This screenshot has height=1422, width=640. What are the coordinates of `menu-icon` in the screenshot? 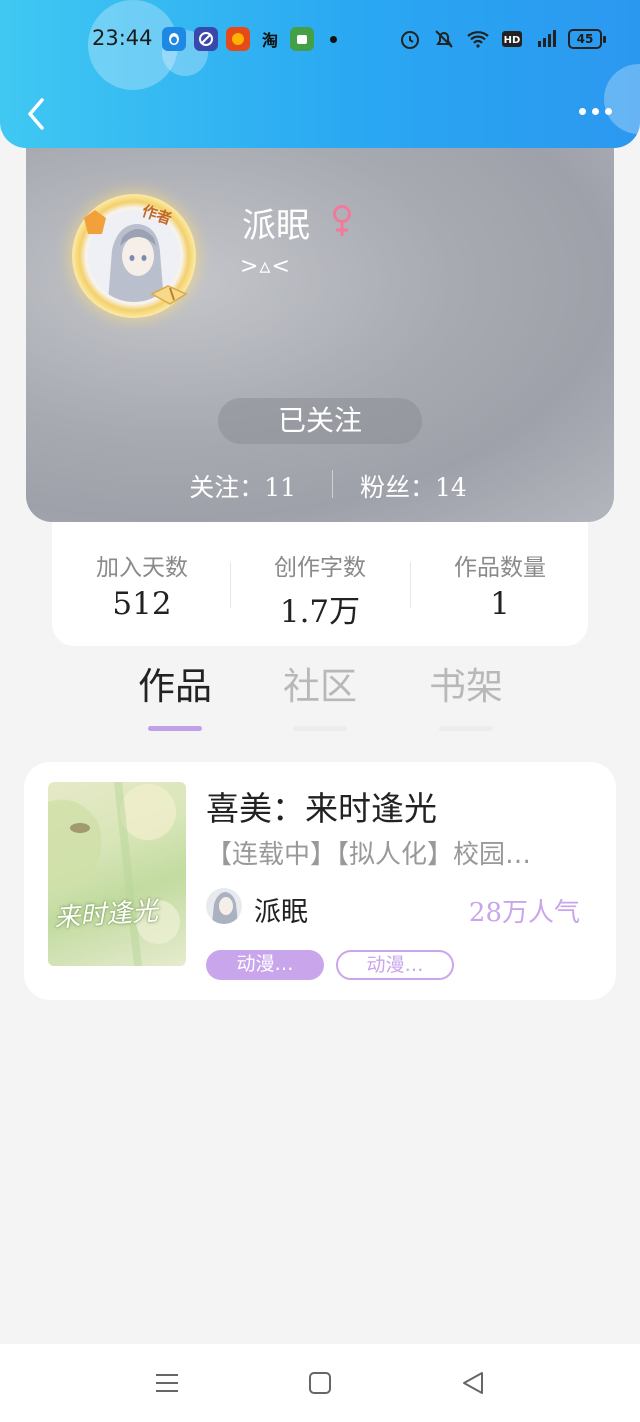 It's located at (167, 1383).